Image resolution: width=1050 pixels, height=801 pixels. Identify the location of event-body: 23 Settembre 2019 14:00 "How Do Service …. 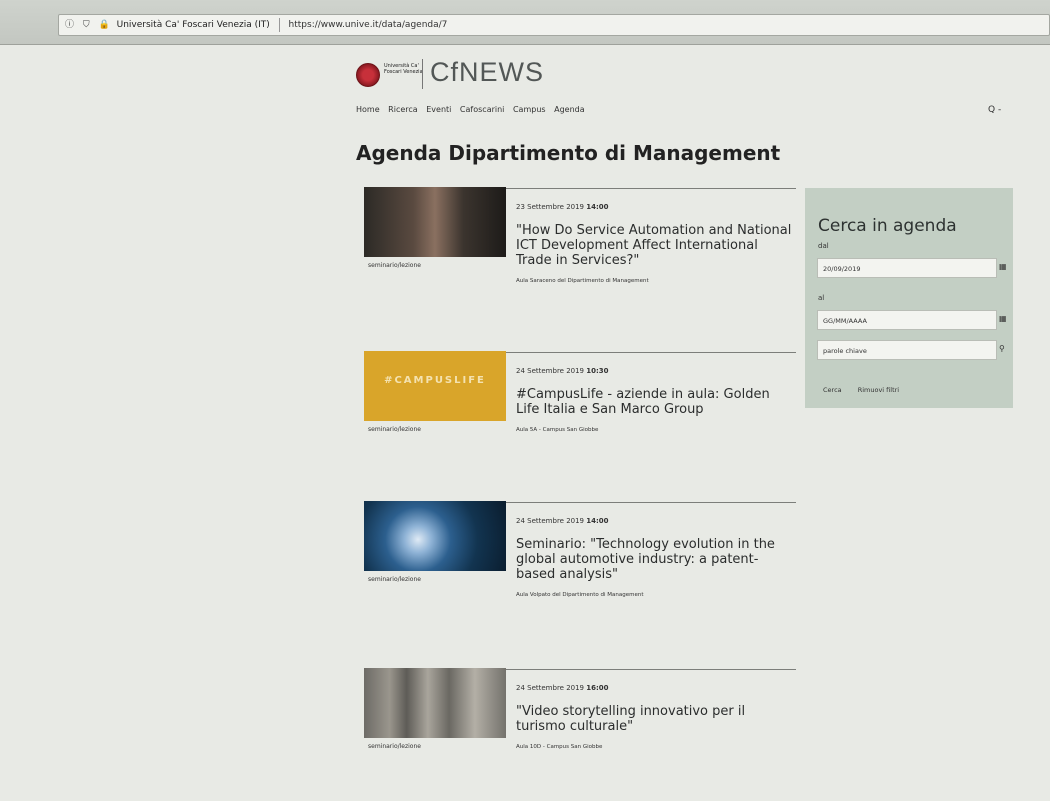
(654, 243).